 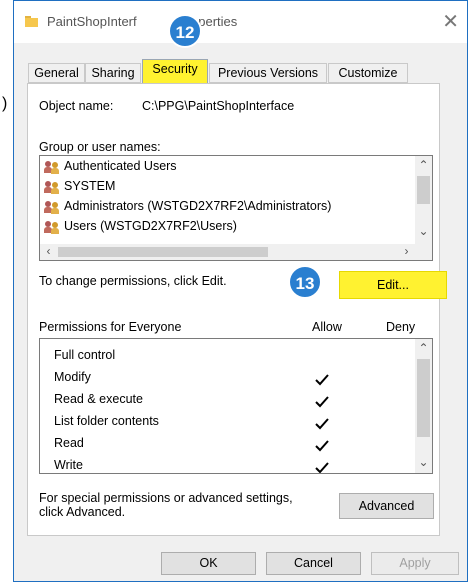 I want to click on step-badge-12: 12, so click(x=185, y=31).